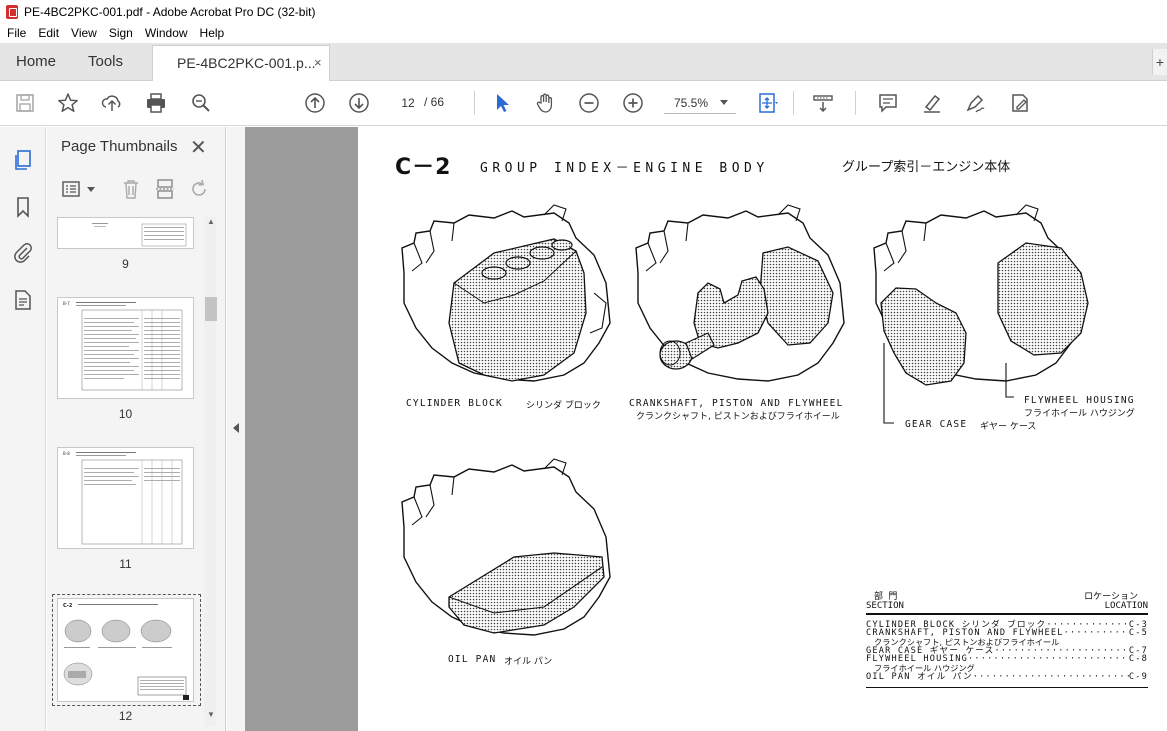  What do you see at coordinates (823, 103) in the screenshot?
I see `scroll-mode-icon` at bounding box center [823, 103].